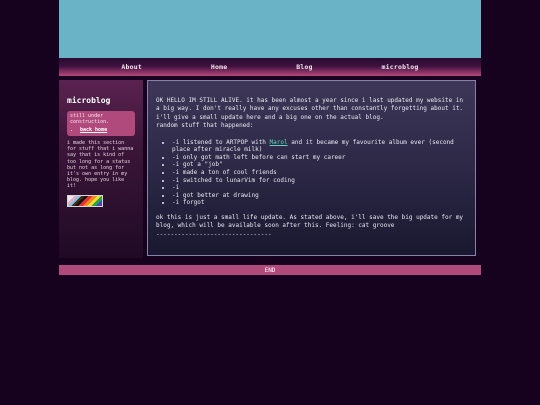 The image size is (540, 405). Describe the element at coordinates (319, 173) in the screenshot. I see `list-item: -i made a ton of cool friends` at that location.